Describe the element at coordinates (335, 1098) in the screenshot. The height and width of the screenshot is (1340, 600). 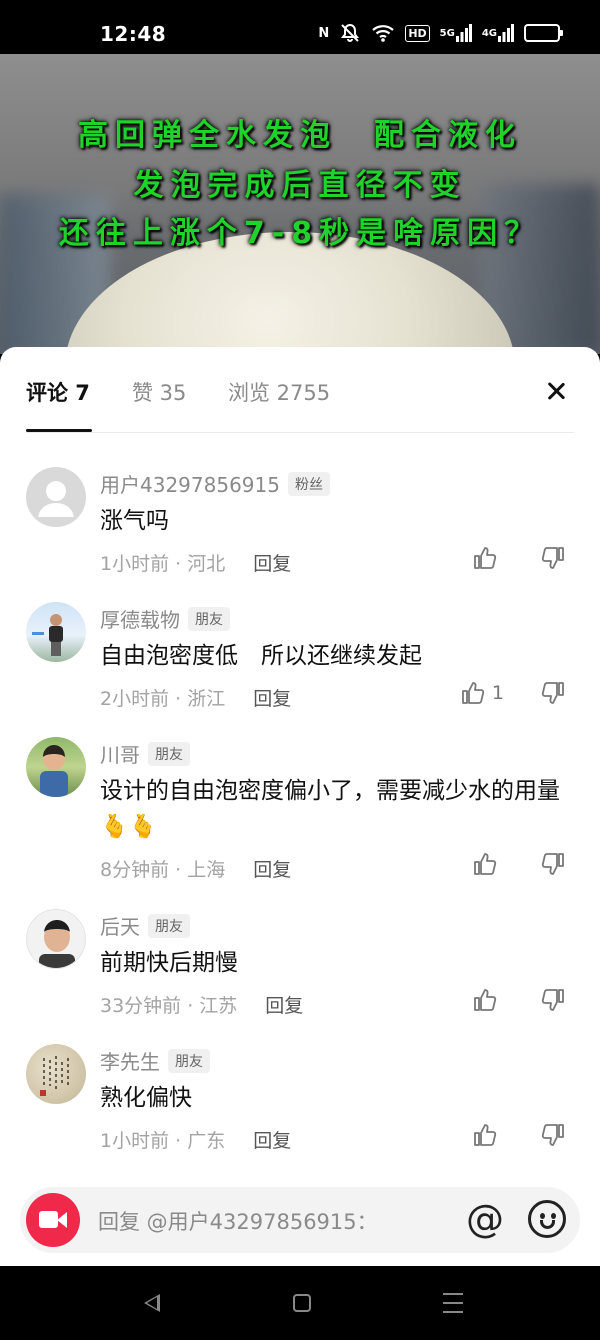
I see `comment-text: 熟化偏快` at that location.